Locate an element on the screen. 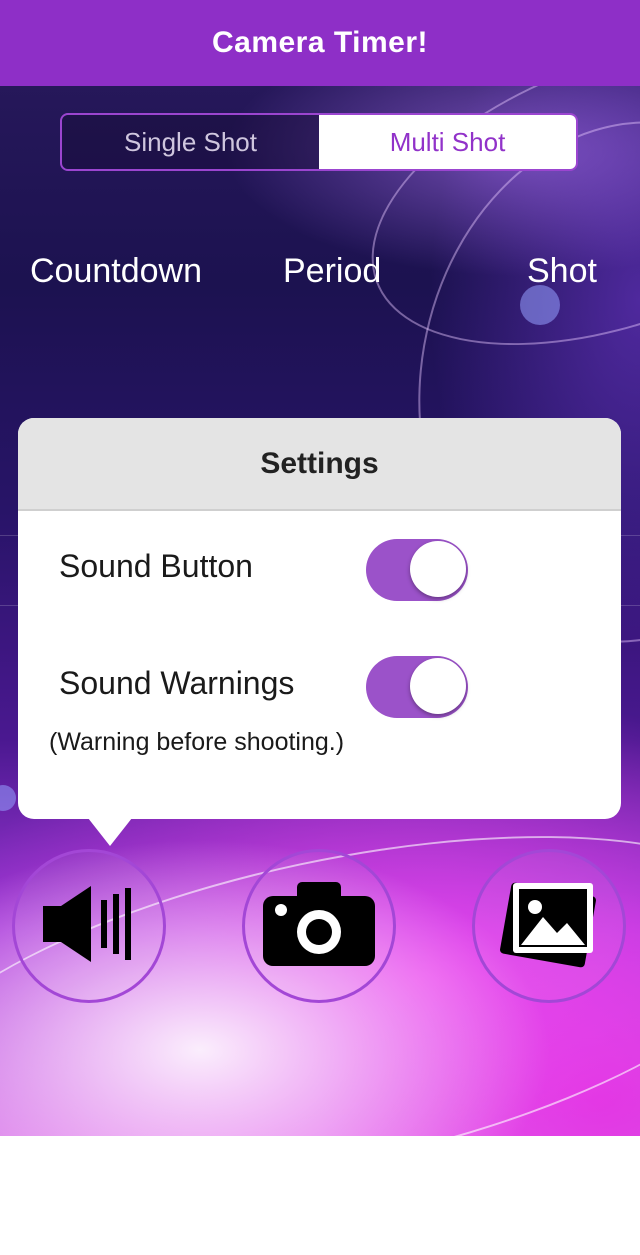 Image resolution: width=640 pixels, height=1255 pixels. gallery-button is located at coordinates (549, 926).